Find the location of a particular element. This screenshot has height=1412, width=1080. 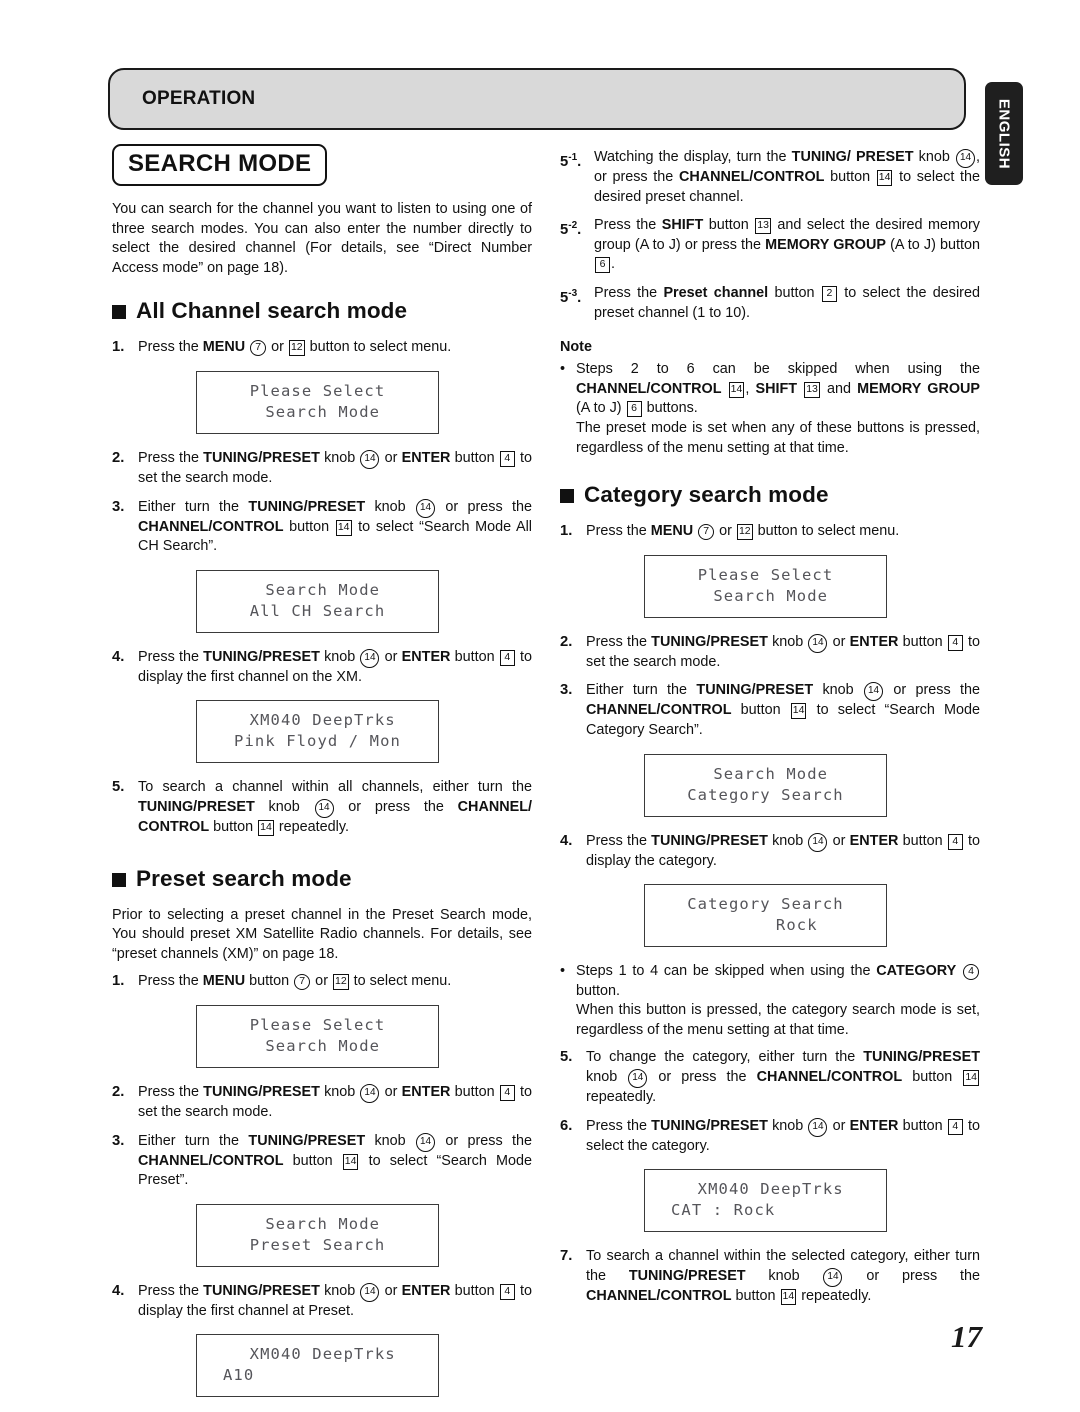

lcd-display: Category Search Rock is located at coordinates (765, 916).